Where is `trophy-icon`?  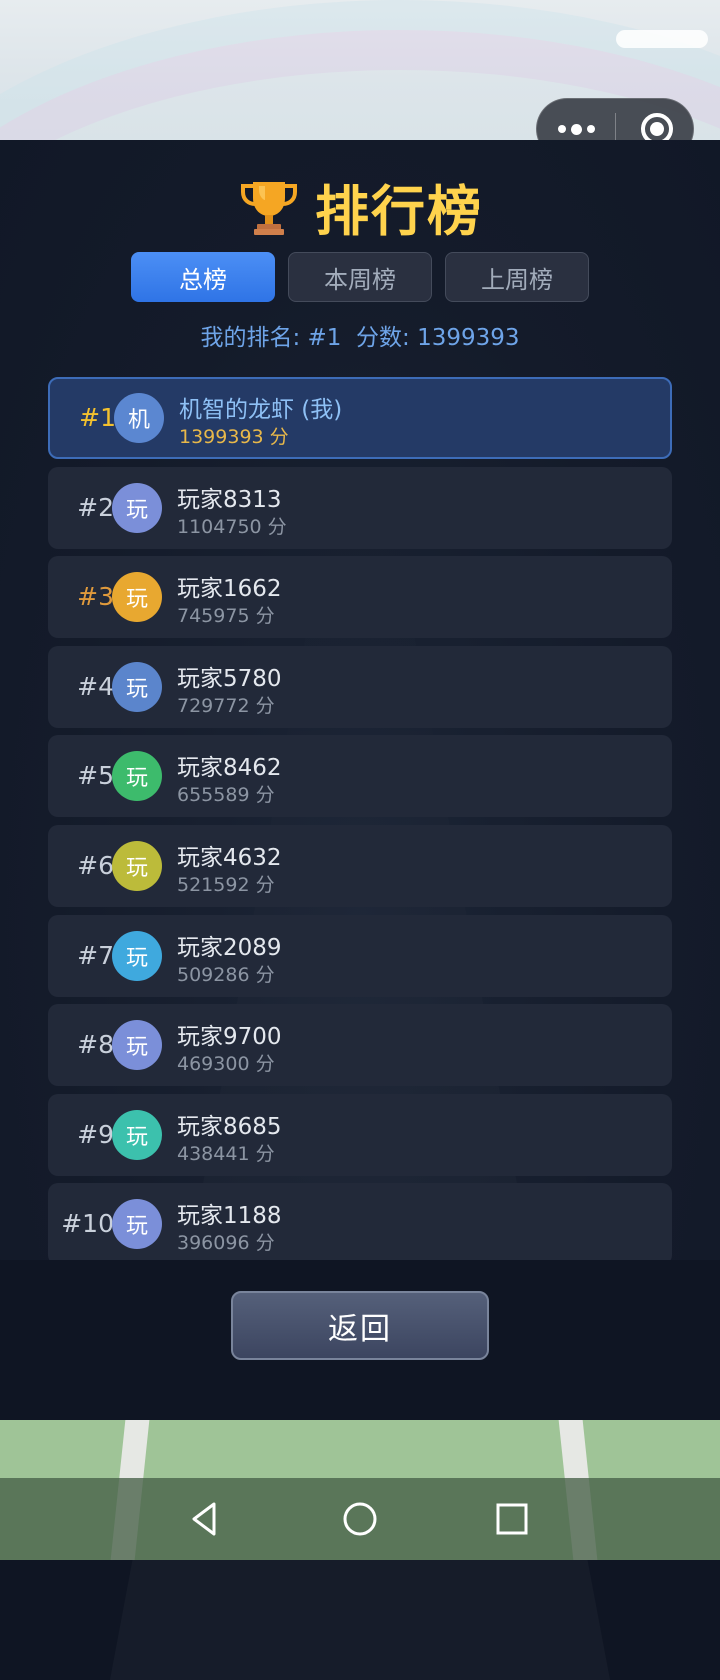
trophy-icon is located at coordinates (269, 208).